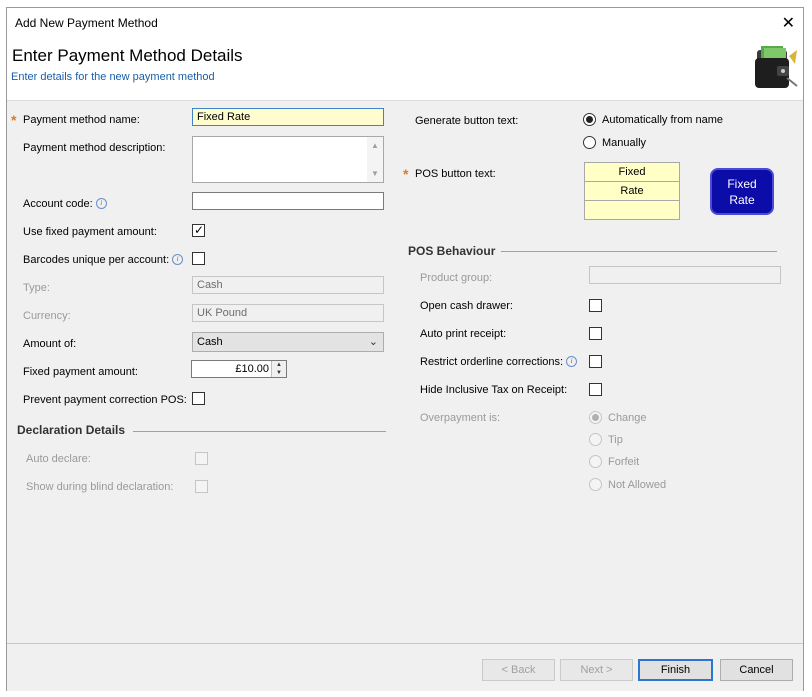 This screenshot has width=812, height=697. I want to click on description-label: Payment method description:, so click(94, 148).